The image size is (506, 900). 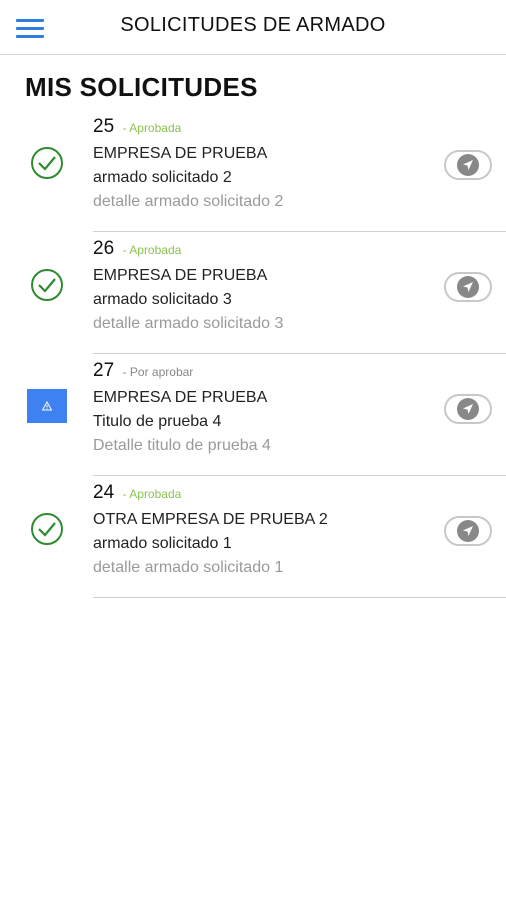 What do you see at coordinates (182, 445) in the screenshot?
I see `request-detail: Detalle titulo de prueba 4` at bounding box center [182, 445].